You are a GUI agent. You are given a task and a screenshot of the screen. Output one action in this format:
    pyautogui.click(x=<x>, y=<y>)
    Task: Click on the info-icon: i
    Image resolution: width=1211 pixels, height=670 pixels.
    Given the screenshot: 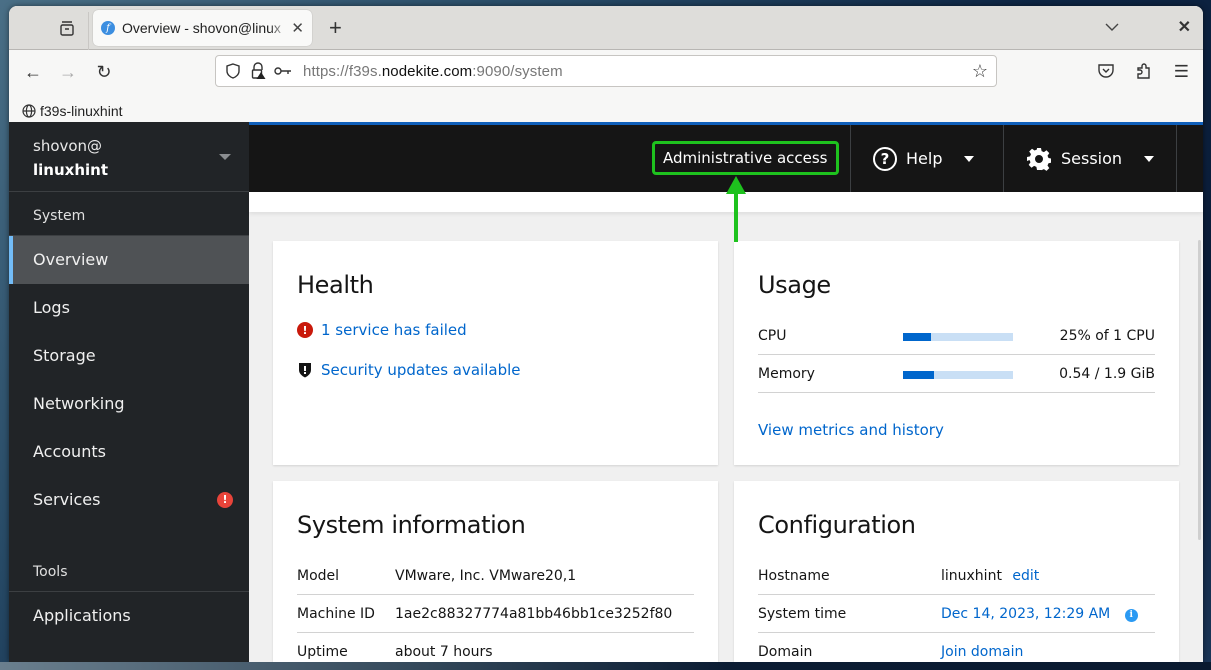 What is the action you would take?
    pyautogui.click(x=1131, y=615)
    